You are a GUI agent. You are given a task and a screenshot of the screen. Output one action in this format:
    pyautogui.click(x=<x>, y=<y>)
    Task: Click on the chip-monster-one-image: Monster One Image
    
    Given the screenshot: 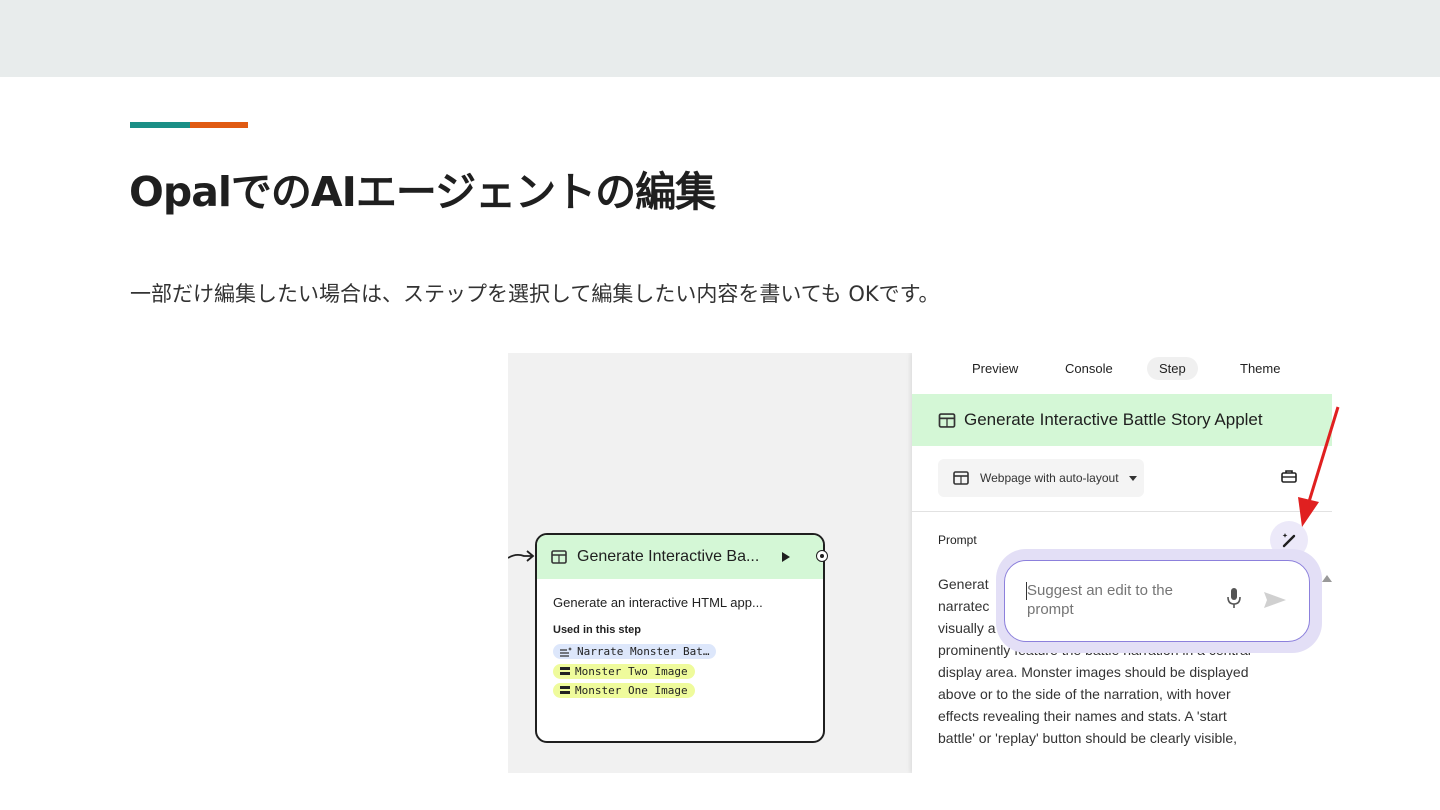 What is the action you would take?
    pyautogui.click(x=624, y=690)
    